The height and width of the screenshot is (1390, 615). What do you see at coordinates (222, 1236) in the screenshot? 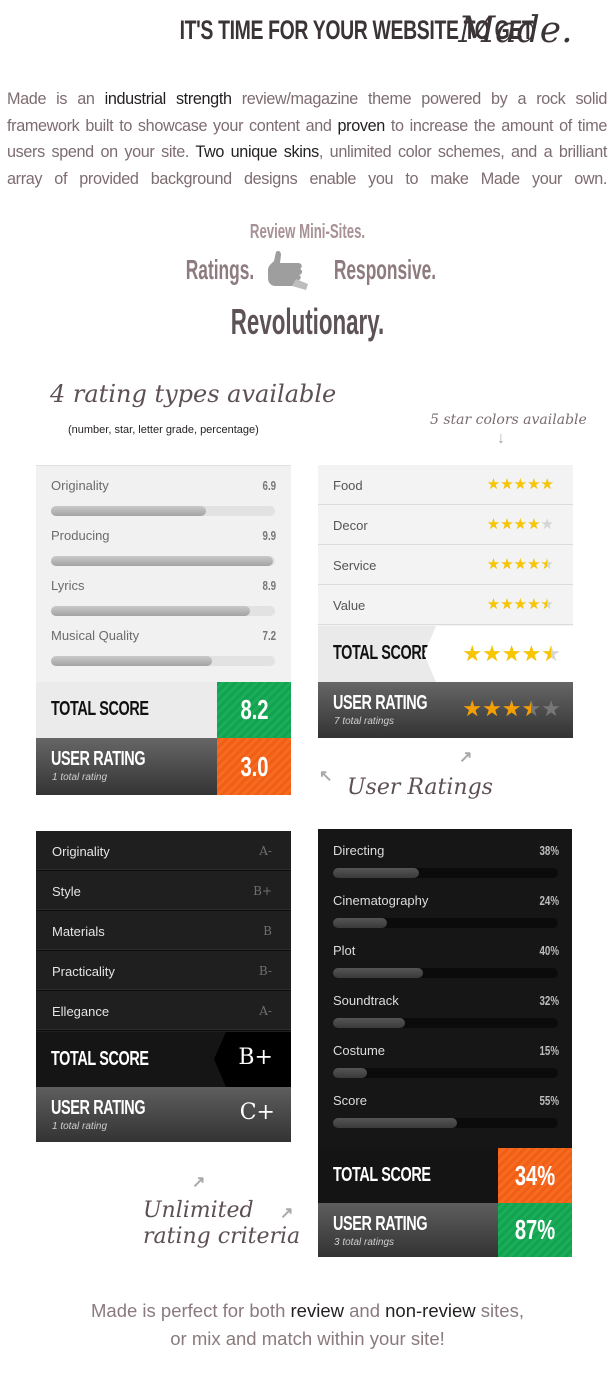
I see `annotation-line: rating criteria` at bounding box center [222, 1236].